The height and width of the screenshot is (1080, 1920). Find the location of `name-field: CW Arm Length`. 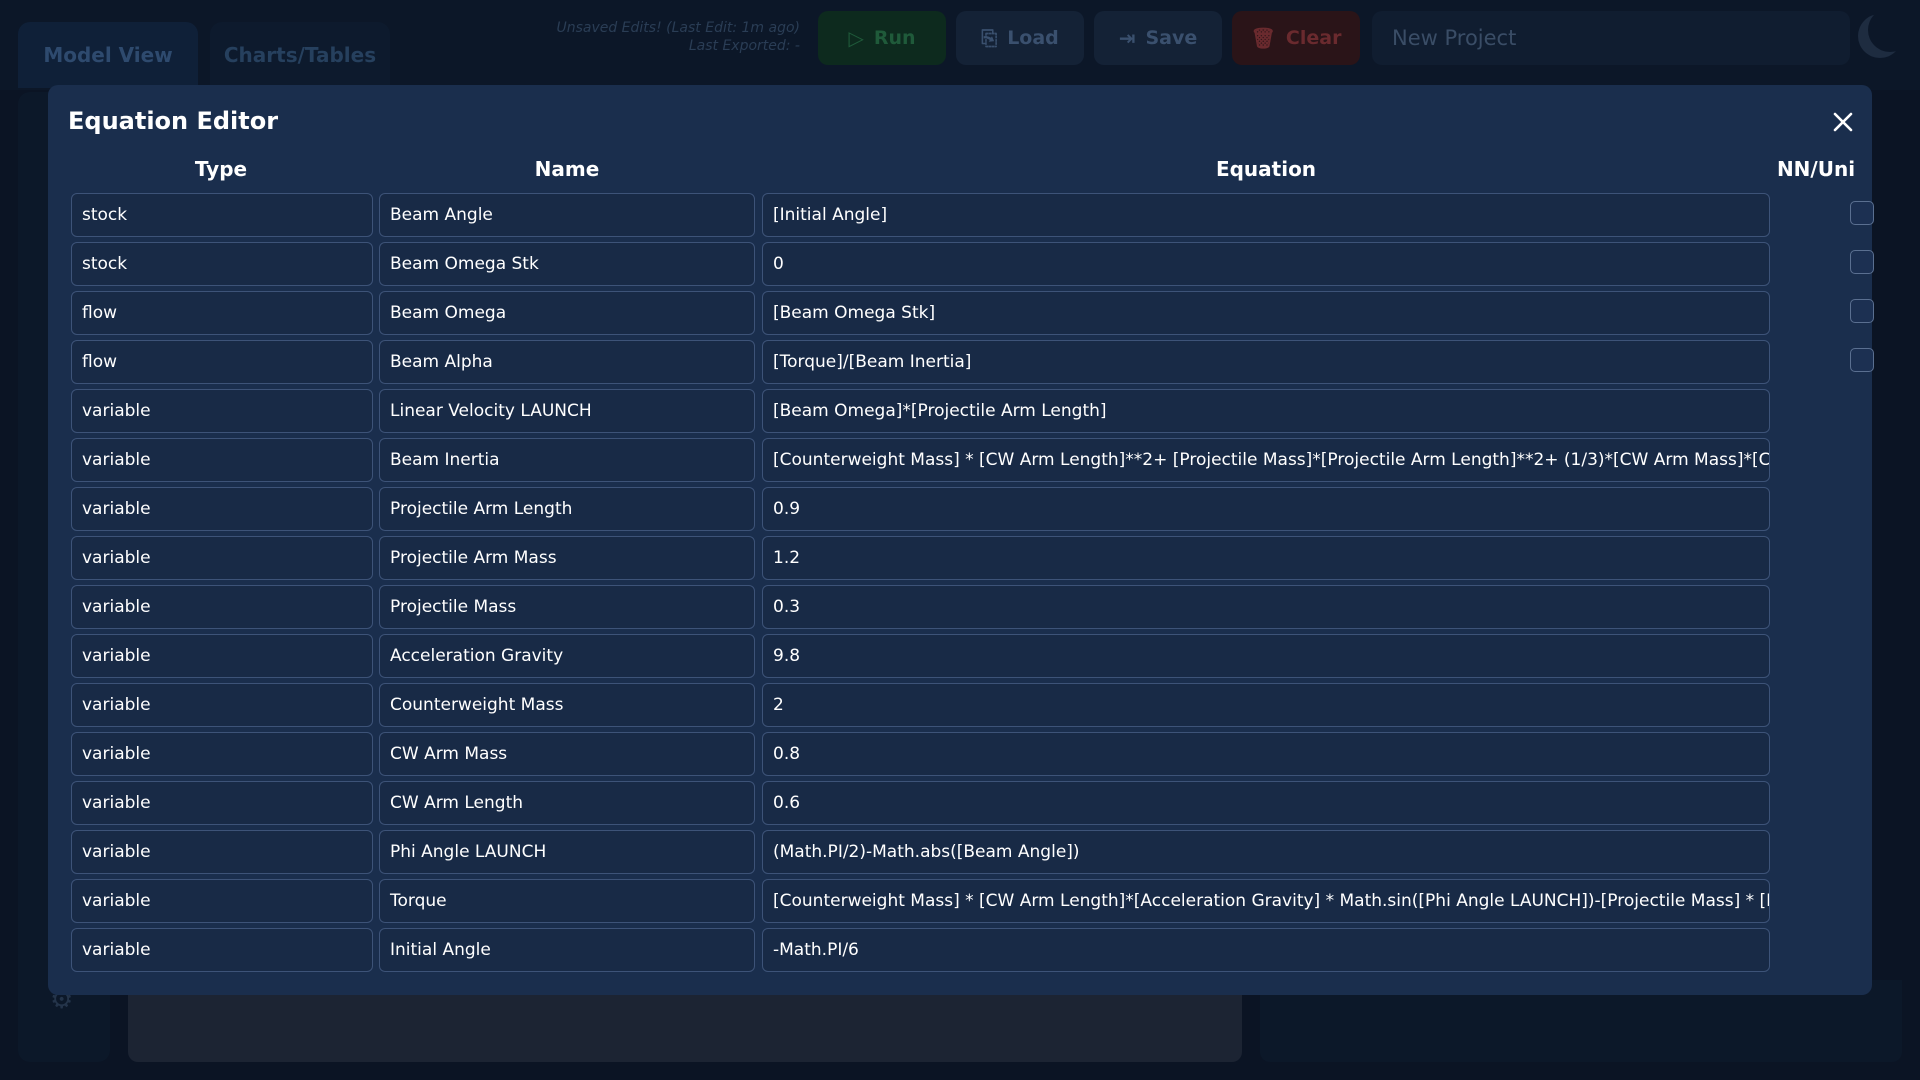

name-field: CW Arm Length is located at coordinates (567, 803).